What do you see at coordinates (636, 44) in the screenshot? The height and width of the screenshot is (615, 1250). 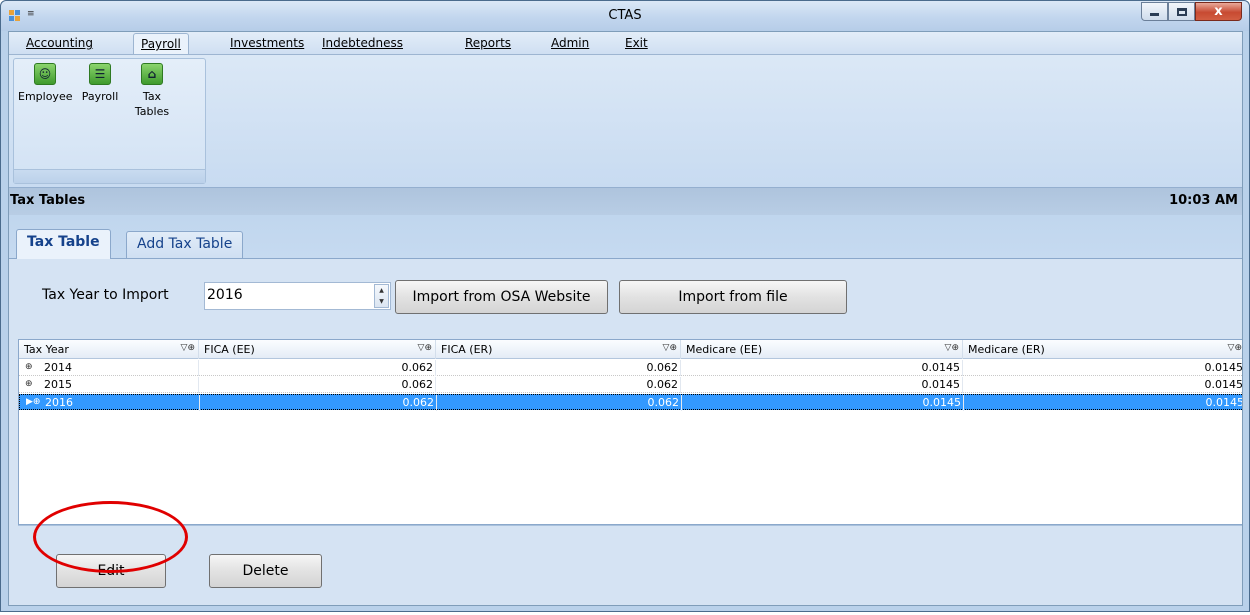 I see `menu-exit: Exit` at bounding box center [636, 44].